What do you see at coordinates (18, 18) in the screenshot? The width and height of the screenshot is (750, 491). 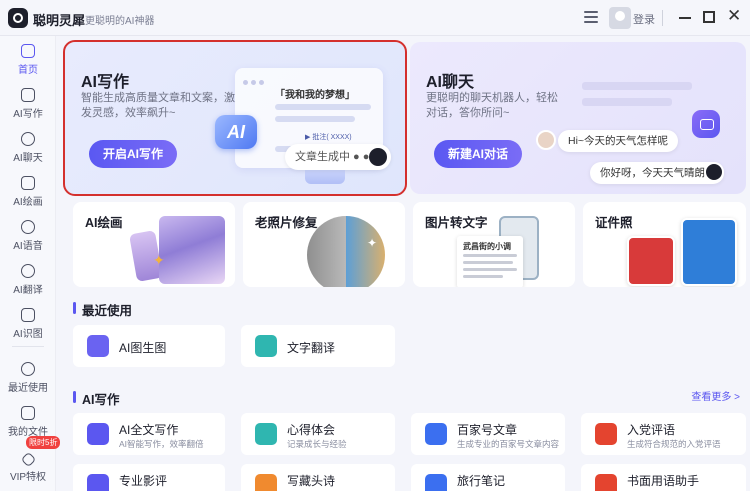 I see `app-logo-icon` at bounding box center [18, 18].